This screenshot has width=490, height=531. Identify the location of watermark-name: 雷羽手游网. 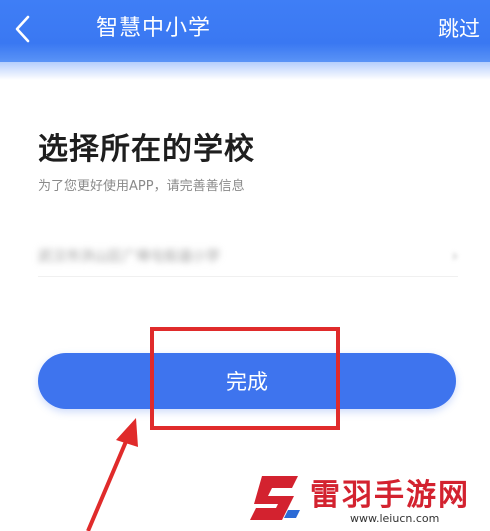
(390, 495).